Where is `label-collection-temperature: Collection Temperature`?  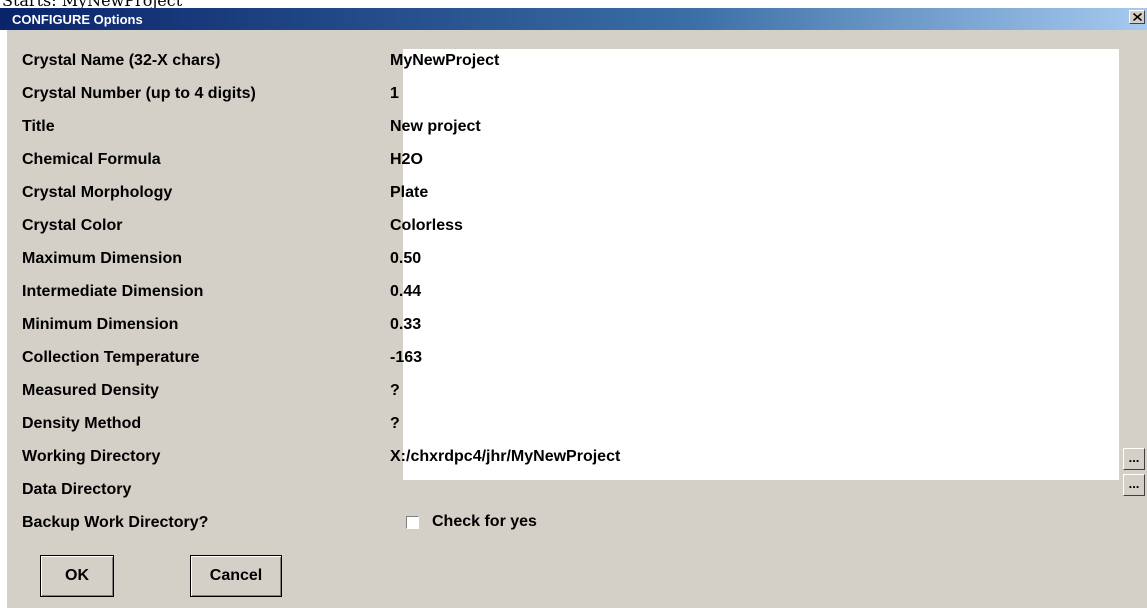
label-collection-temperature: Collection Temperature is located at coordinates (111, 357).